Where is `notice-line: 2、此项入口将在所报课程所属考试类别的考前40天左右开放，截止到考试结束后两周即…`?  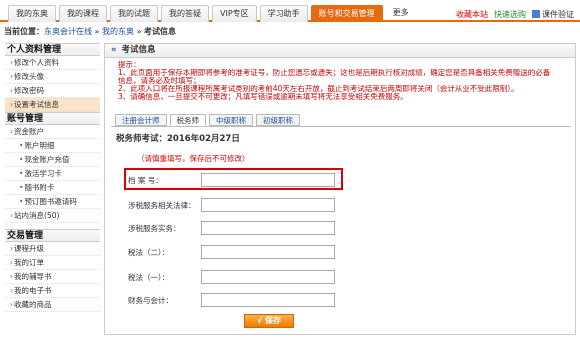 notice-line: 2、此项入口将在所报课程所属考试类别的考前40天左右开放，截止到考试结束后两周即… is located at coordinates (318, 89).